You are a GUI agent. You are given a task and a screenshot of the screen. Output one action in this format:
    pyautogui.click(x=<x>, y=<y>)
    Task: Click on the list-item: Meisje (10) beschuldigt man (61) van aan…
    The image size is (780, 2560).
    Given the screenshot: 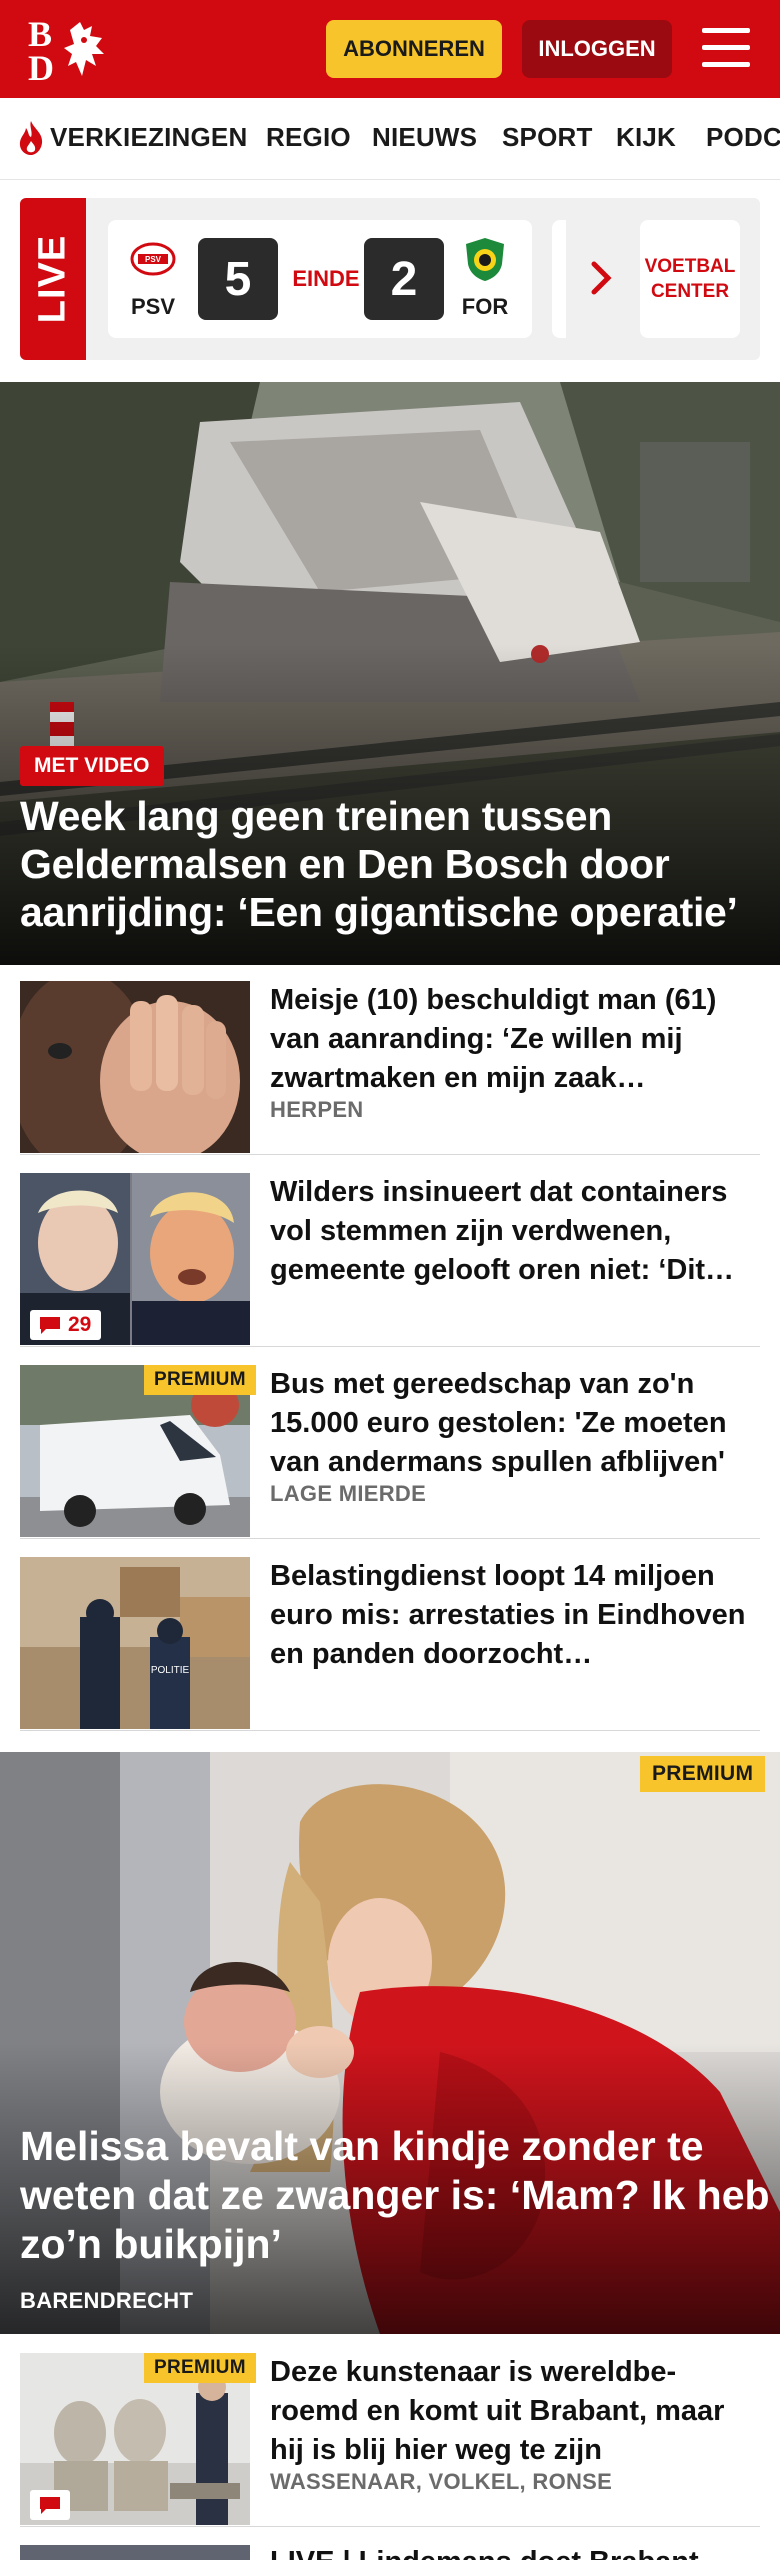 What is the action you would take?
    pyautogui.click(x=390, y=1060)
    